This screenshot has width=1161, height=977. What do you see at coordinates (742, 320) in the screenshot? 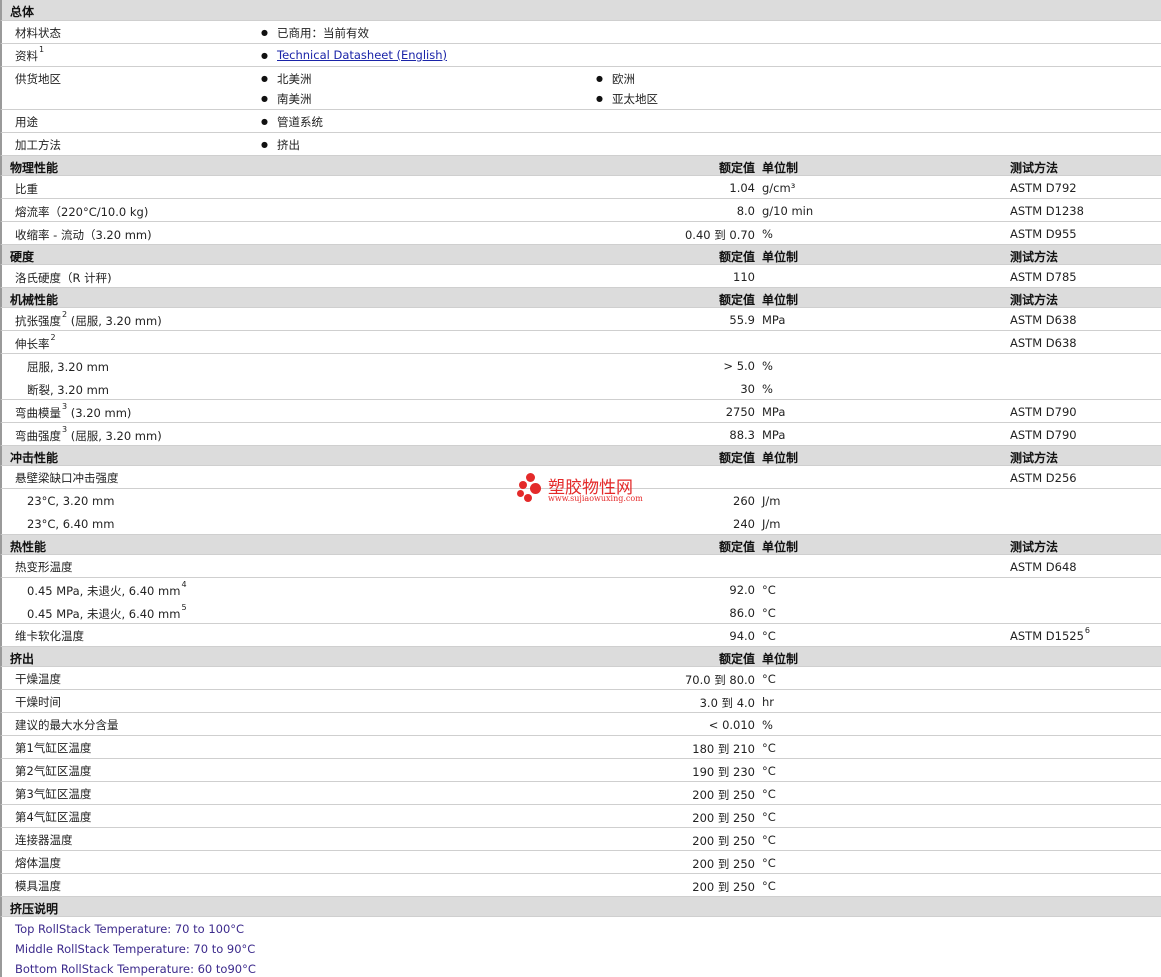
I see `nominal-value: 55.9` at bounding box center [742, 320].